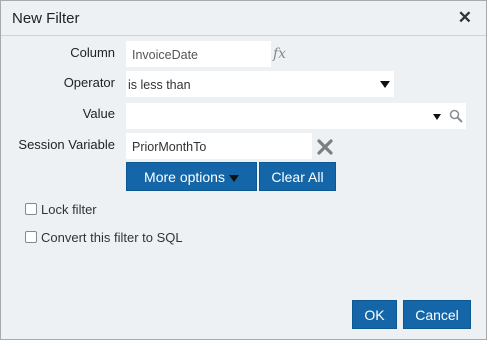 Image resolution: width=487 pixels, height=340 pixels. I want to click on dialog-titlebar: New Filter ✕, so click(243, 18).